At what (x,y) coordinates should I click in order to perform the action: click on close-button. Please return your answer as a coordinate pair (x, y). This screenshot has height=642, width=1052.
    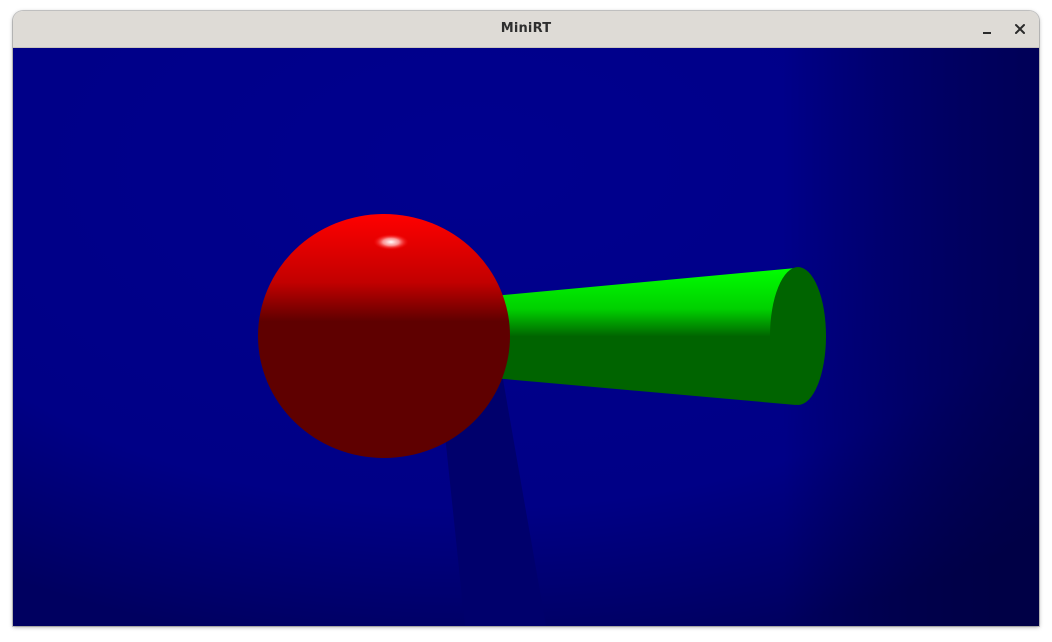
    Looking at the image, I should click on (1020, 29).